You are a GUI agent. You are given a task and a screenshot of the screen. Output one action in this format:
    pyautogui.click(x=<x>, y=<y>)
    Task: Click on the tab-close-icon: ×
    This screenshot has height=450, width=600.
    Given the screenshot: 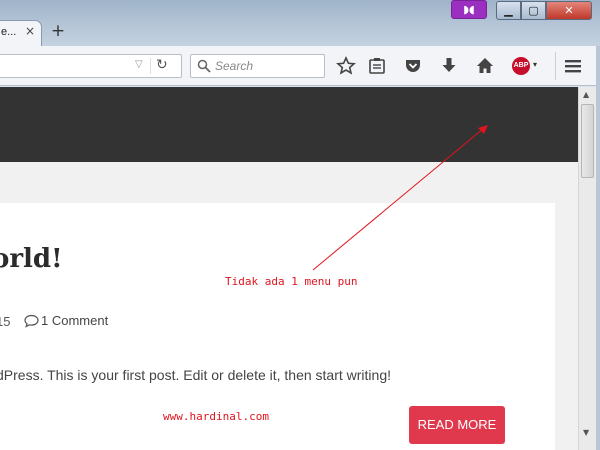 What is the action you would take?
    pyautogui.click(x=30, y=31)
    